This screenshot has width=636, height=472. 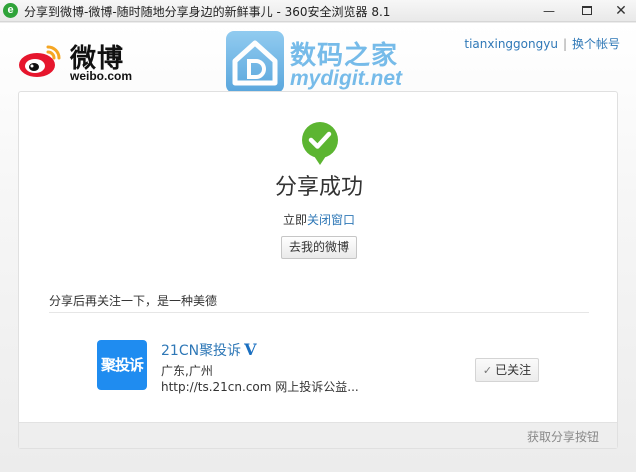 What do you see at coordinates (331, 220) in the screenshot?
I see `close-window-link: 关闭窗口` at bounding box center [331, 220].